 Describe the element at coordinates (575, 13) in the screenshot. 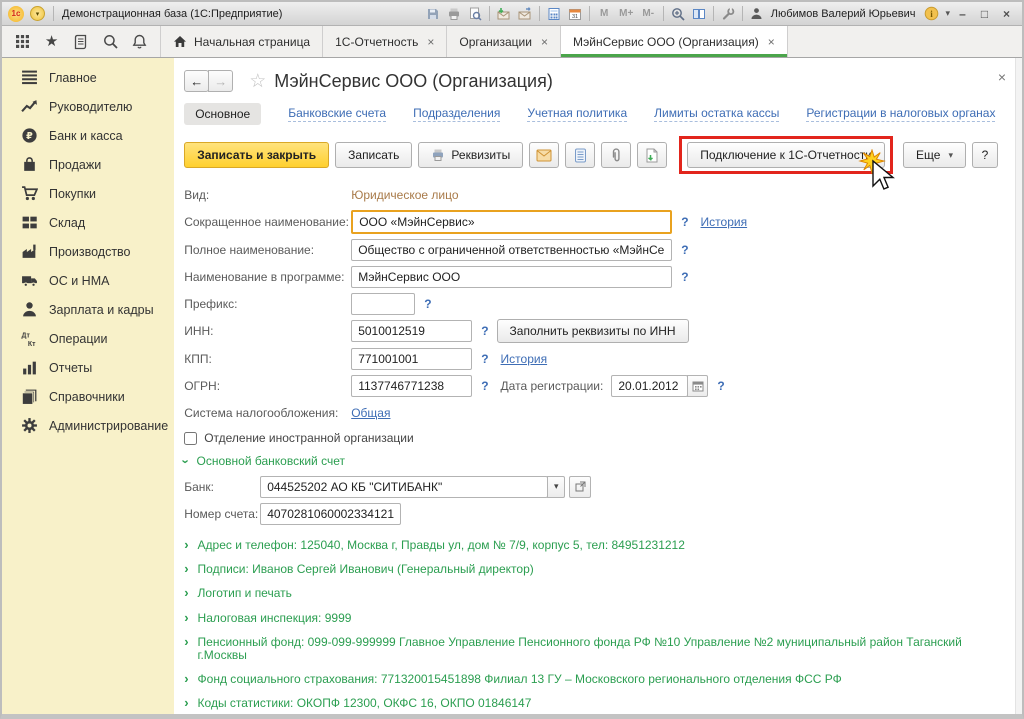

I see `calendar-icon: 31` at that location.